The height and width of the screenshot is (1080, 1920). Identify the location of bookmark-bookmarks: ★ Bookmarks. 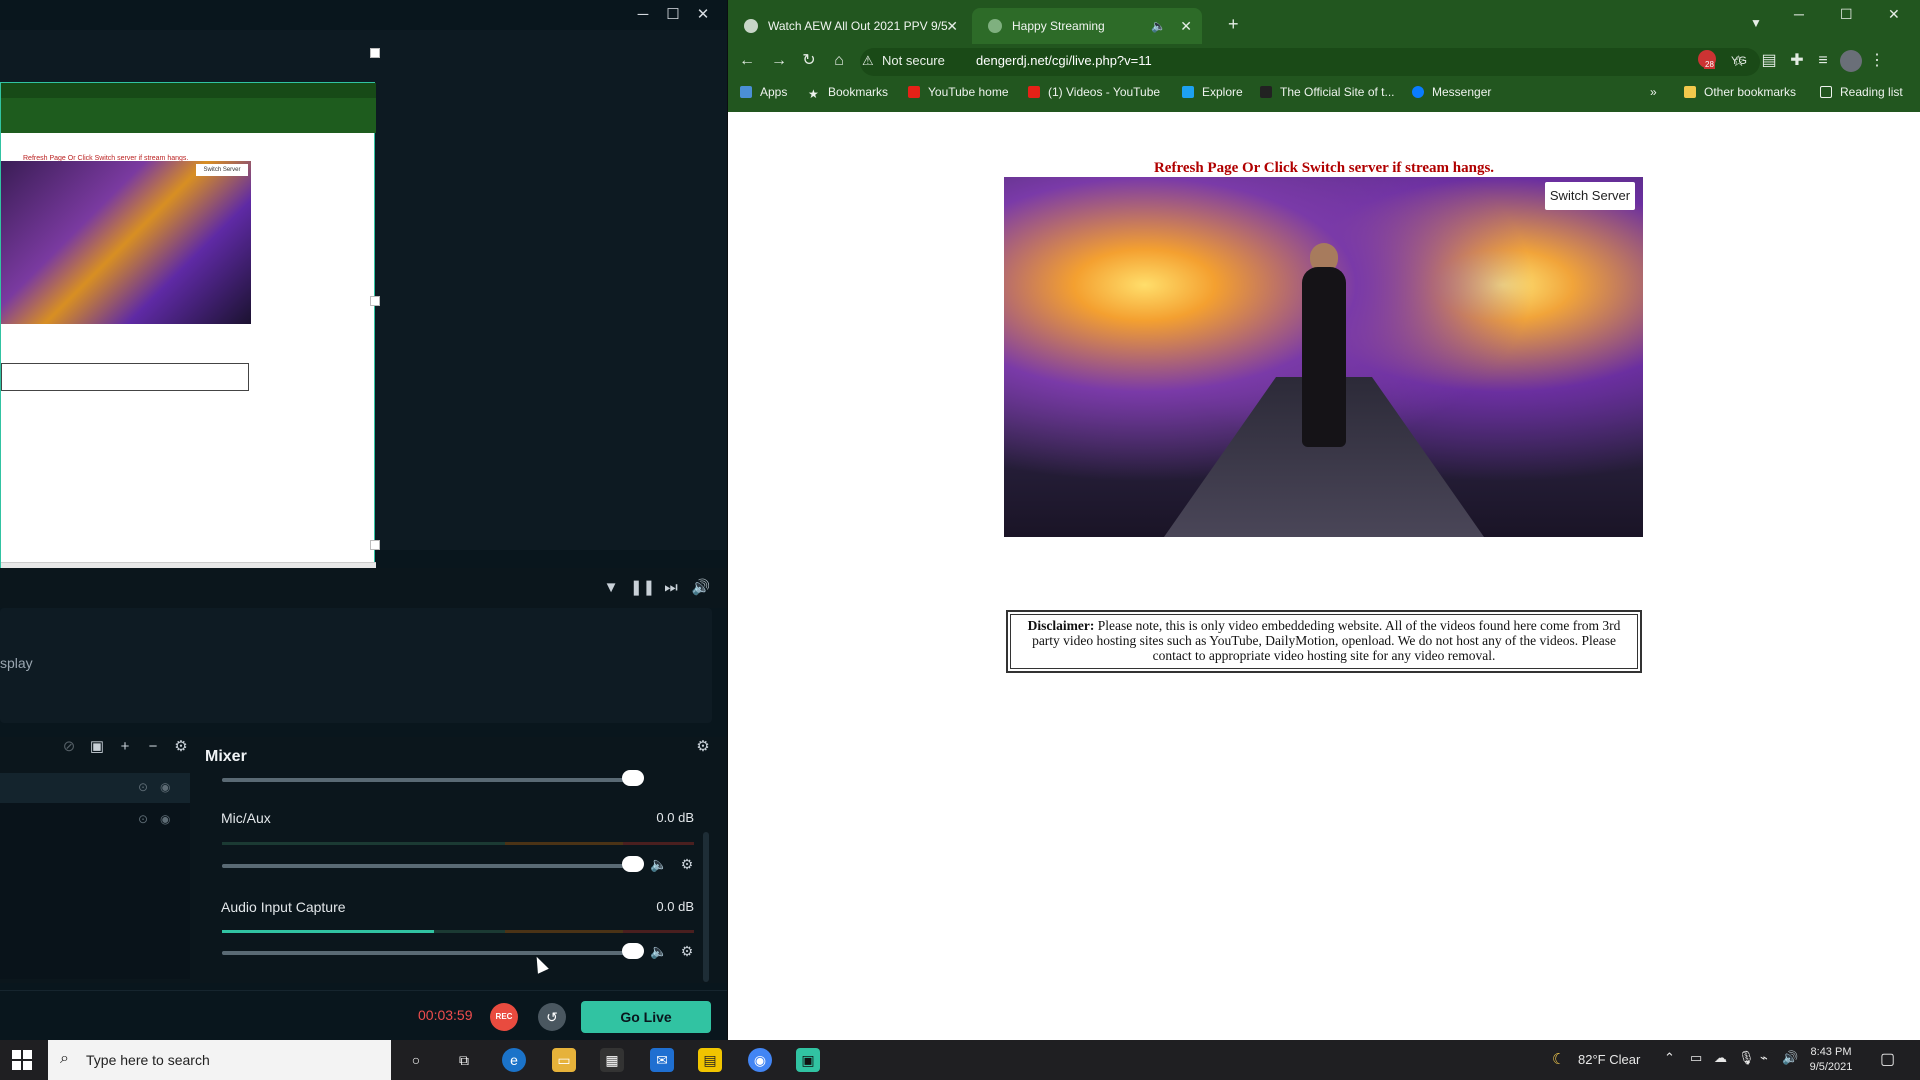
(848, 93).